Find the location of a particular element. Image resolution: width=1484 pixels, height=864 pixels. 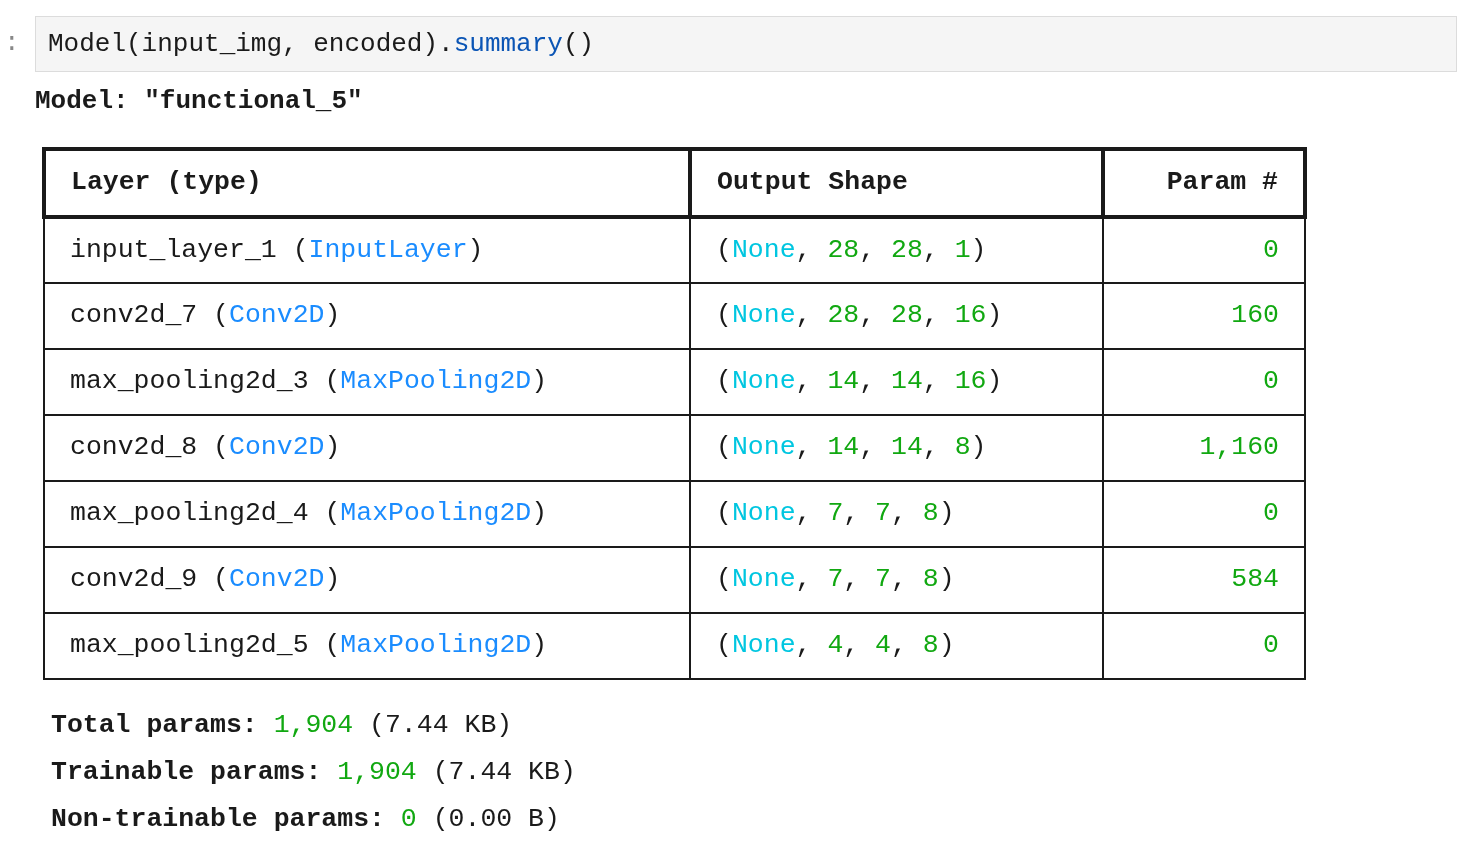

output-shape-cell: (None, 4, 4, 8) is located at coordinates (897, 646).